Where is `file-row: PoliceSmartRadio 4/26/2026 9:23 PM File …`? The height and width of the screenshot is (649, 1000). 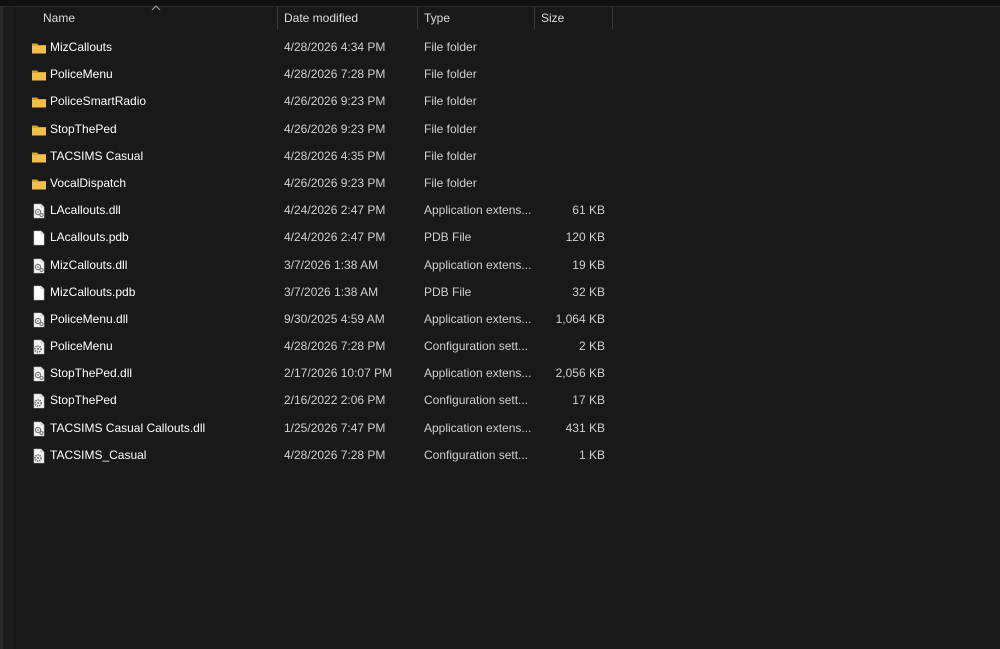 file-row: PoliceSmartRadio 4/26/2026 9:23 PM File … is located at coordinates (506, 101).